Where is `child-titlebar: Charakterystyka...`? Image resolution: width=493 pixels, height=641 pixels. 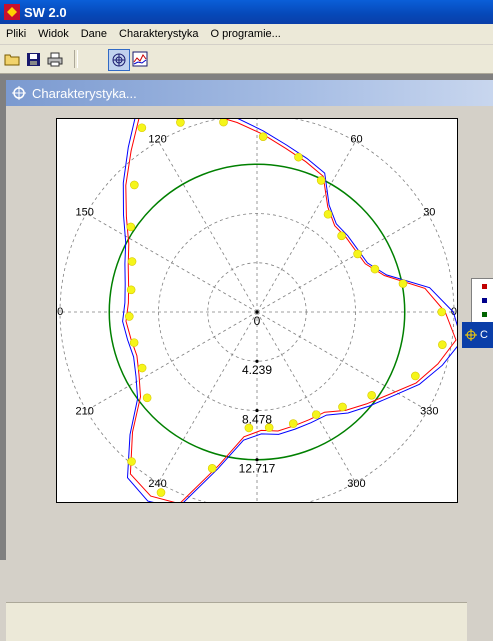
child-titlebar: Charakterystyka... is located at coordinates (249, 93).